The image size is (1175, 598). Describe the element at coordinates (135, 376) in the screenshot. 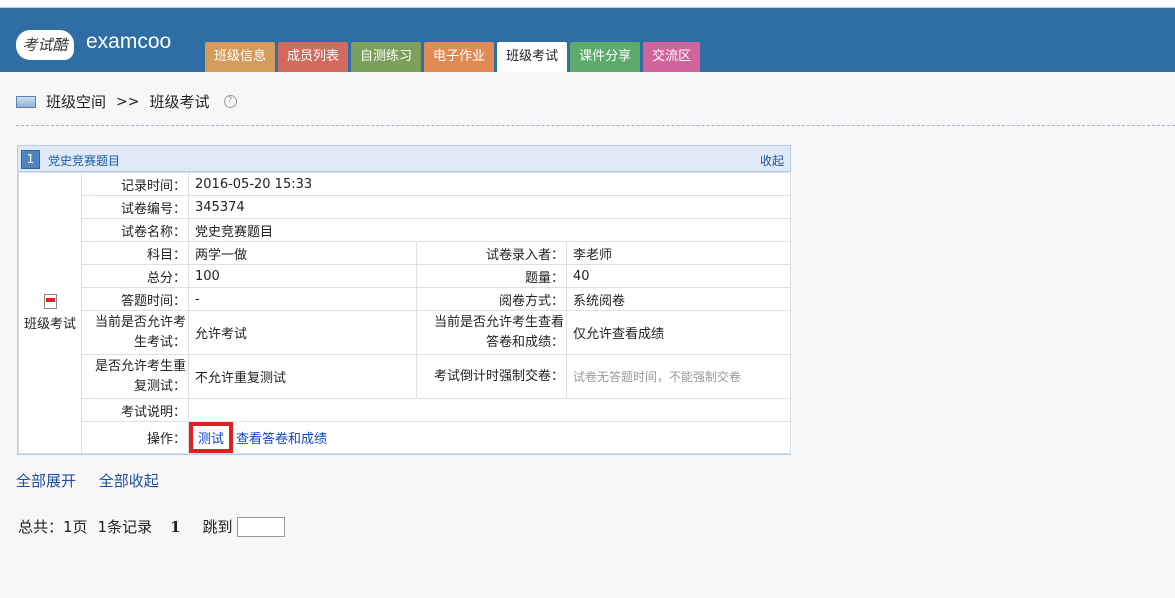

I see `allow-retest-label: 是否允许考生重复测试：` at that location.